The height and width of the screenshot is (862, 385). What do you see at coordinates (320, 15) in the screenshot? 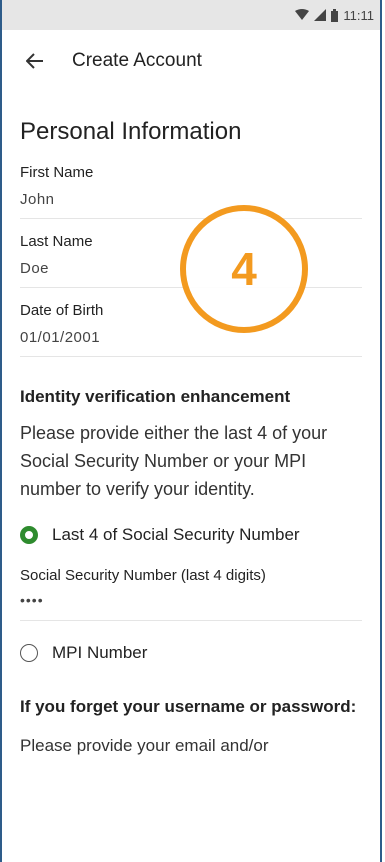
I see `signal-icon` at bounding box center [320, 15].